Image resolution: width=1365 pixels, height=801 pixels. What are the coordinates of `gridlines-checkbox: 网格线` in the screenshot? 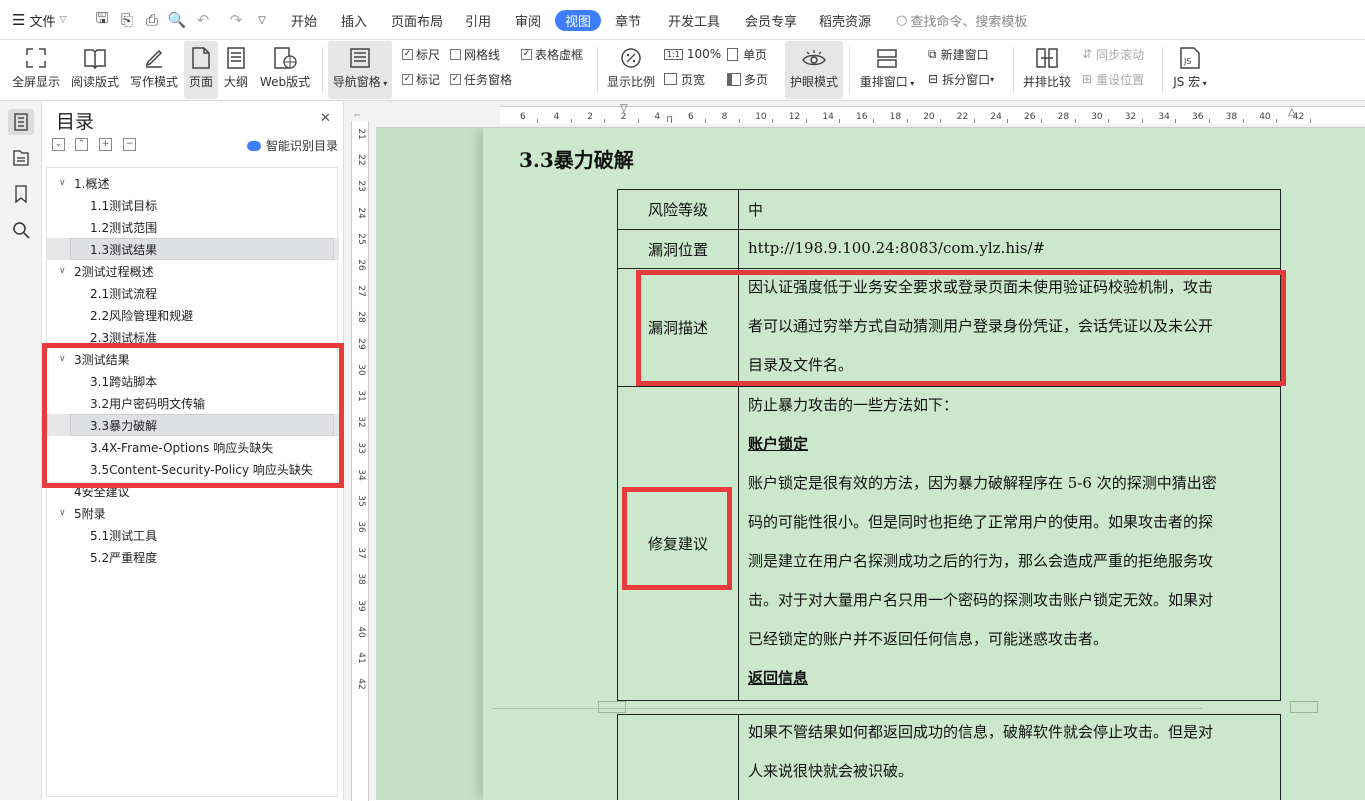 It's located at (475, 54).